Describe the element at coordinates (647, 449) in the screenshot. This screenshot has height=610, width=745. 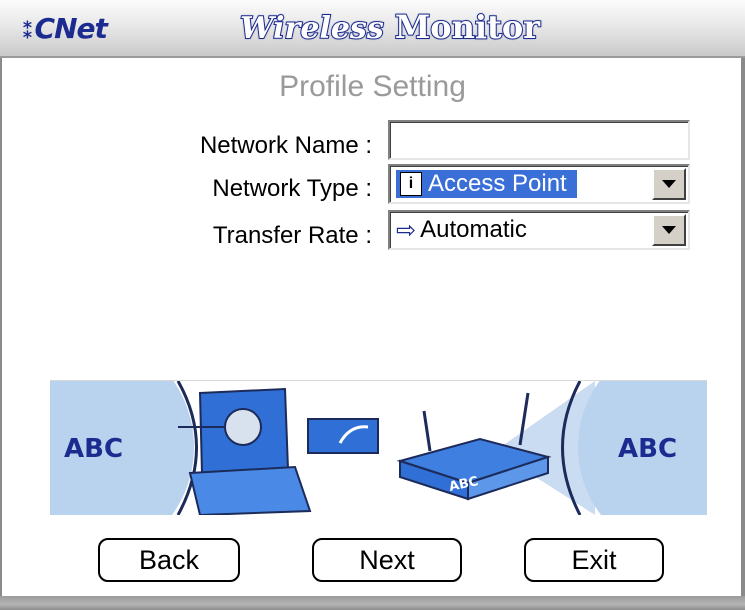
I see `right-abc-text: ABC` at that location.